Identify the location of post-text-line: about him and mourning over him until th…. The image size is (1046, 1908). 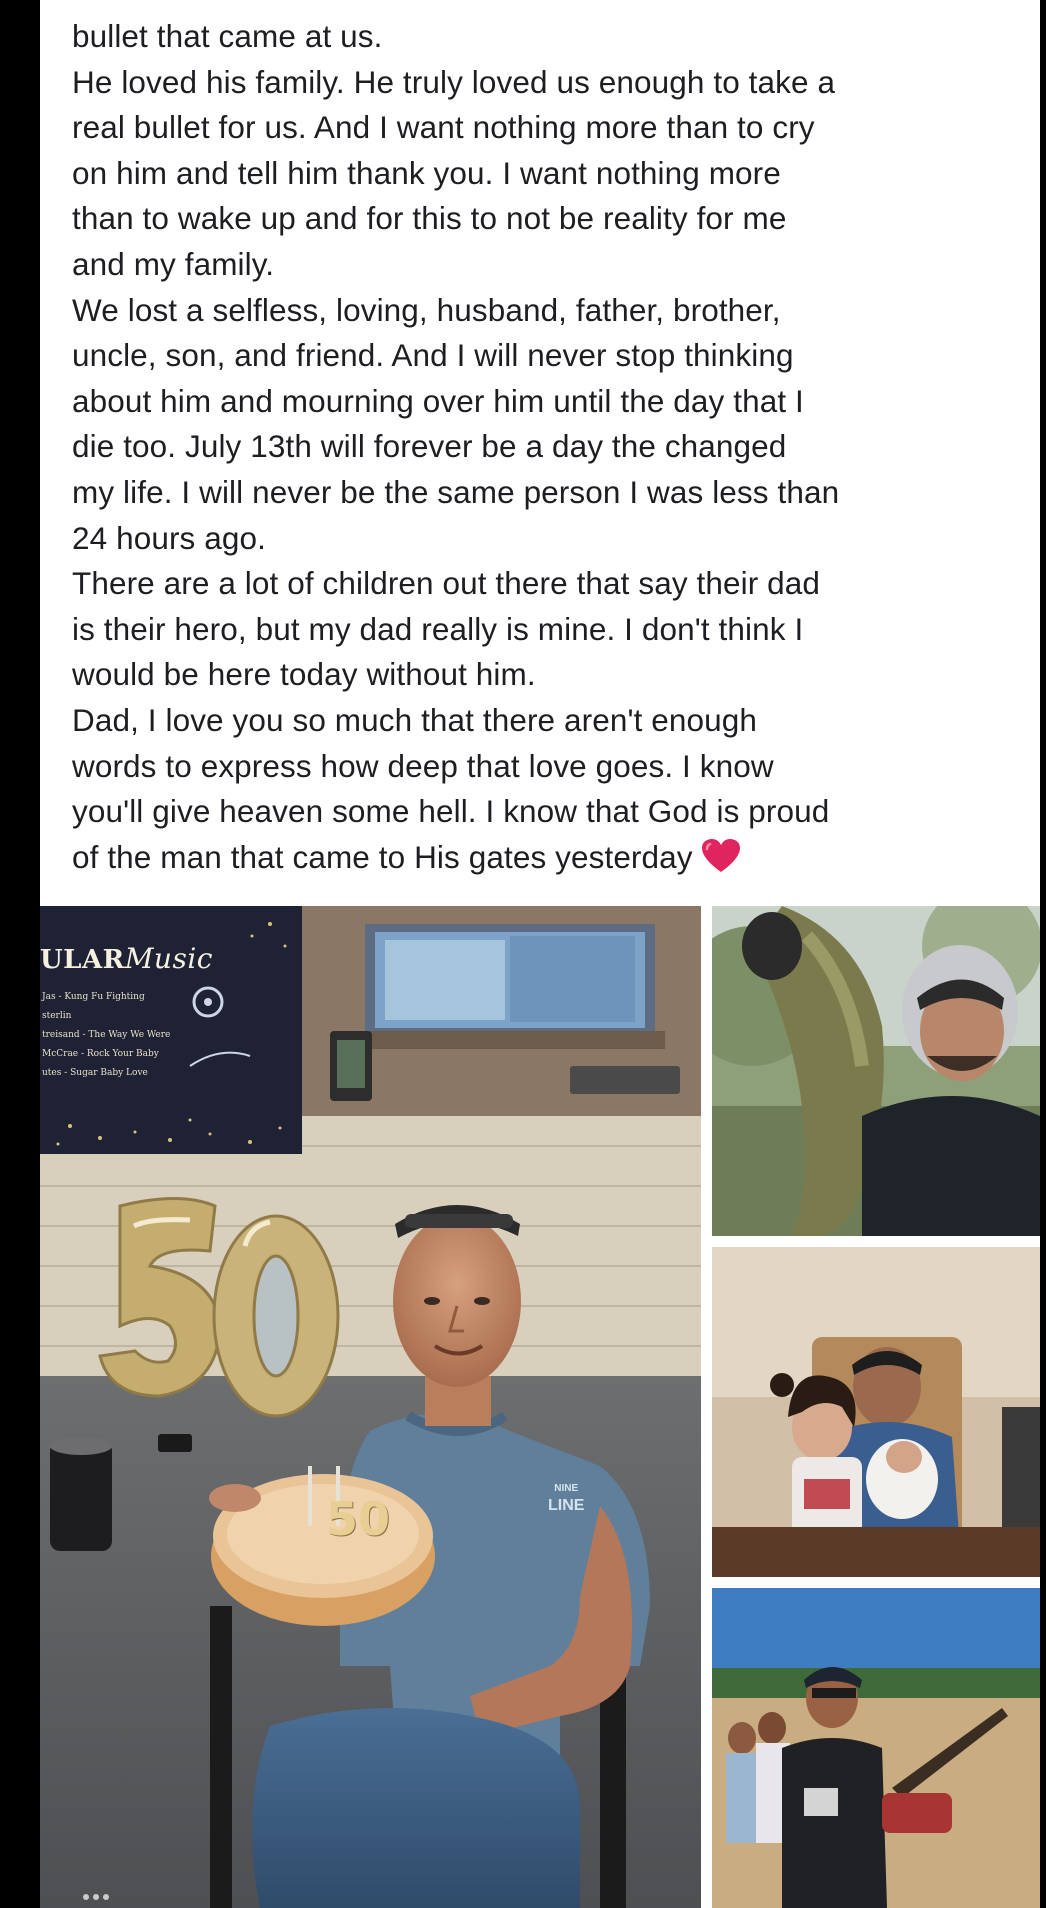
(438, 400).